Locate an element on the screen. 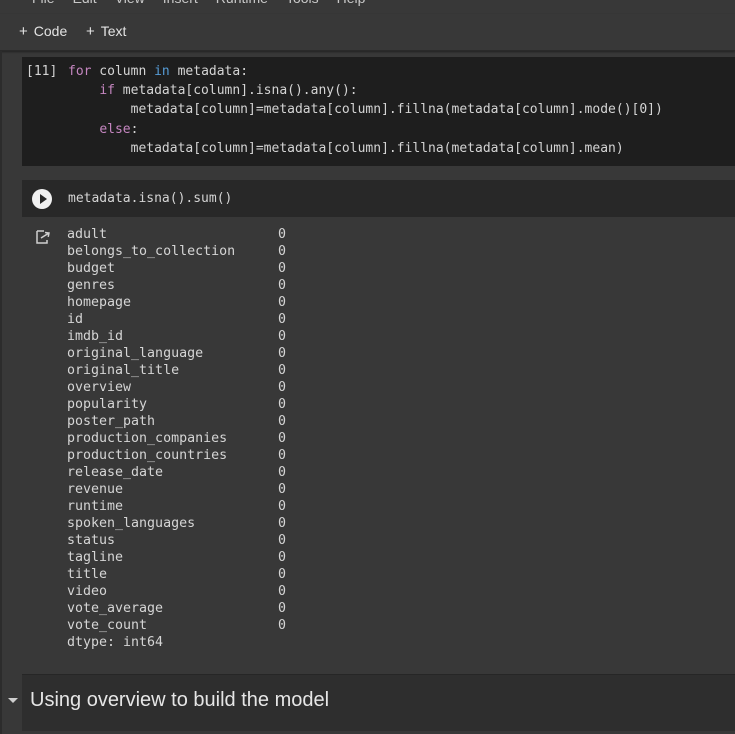 Image resolution: width=735 pixels, height=734 pixels. code-token: for is located at coordinates (80, 71).